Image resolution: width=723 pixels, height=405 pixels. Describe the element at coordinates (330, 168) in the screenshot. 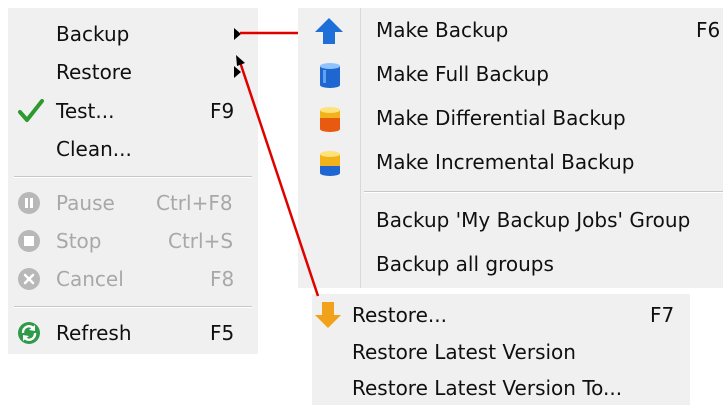

I see `database-yellow-icon` at that location.